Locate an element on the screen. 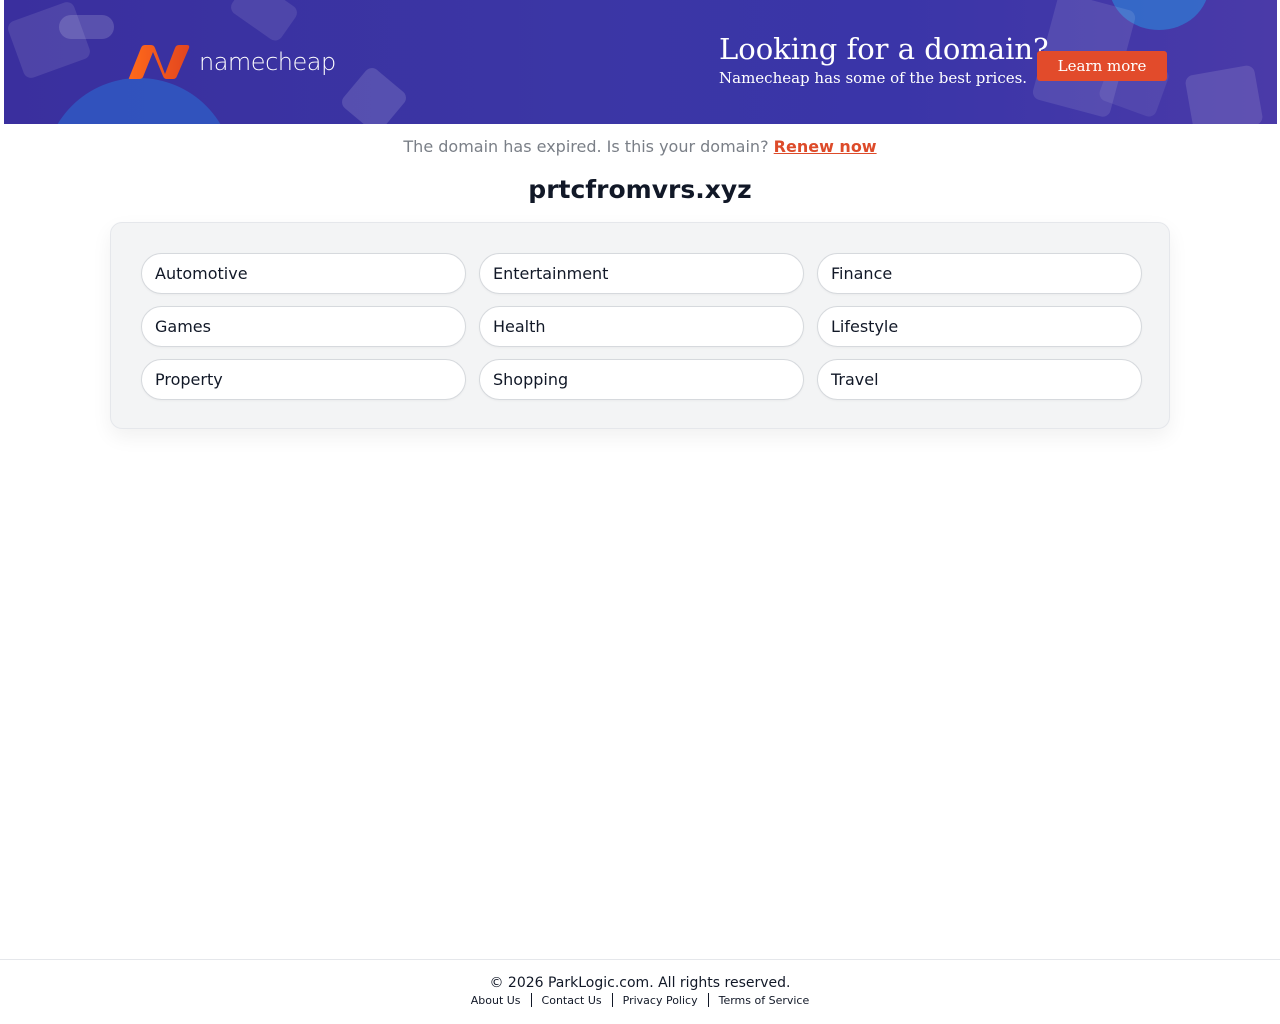  promo-subtitle: Namecheap has some of the best prices. is located at coordinates (873, 78).